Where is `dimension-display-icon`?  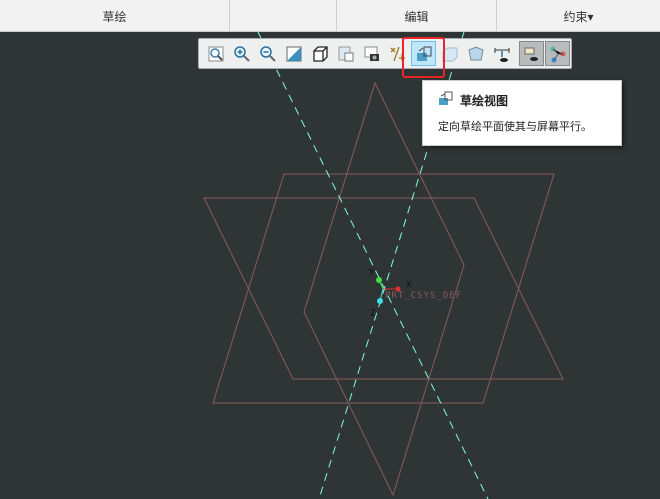 dimension-display-icon is located at coordinates (557, 54).